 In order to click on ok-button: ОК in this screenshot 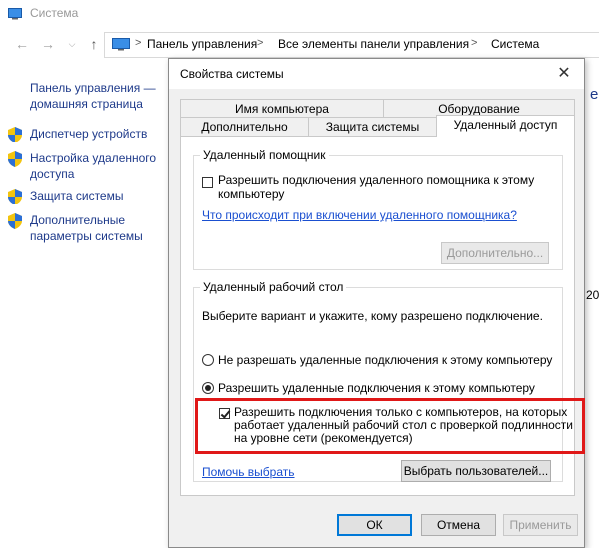, I will do `click(374, 525)`.